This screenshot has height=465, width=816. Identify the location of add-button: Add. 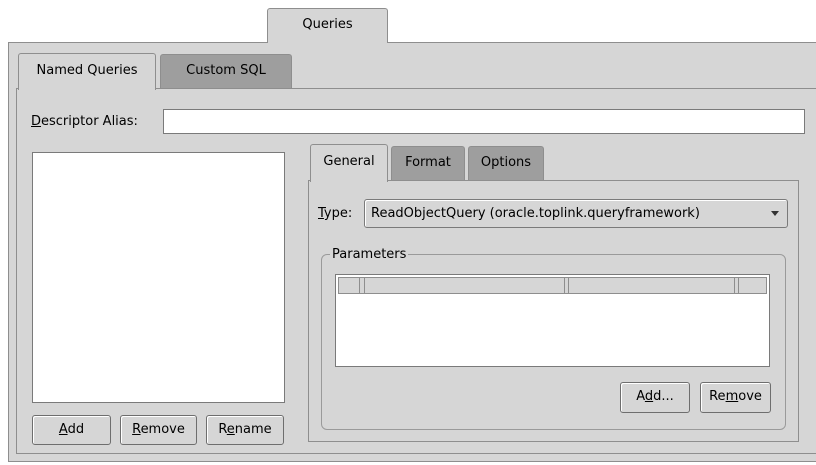
(71, 430).